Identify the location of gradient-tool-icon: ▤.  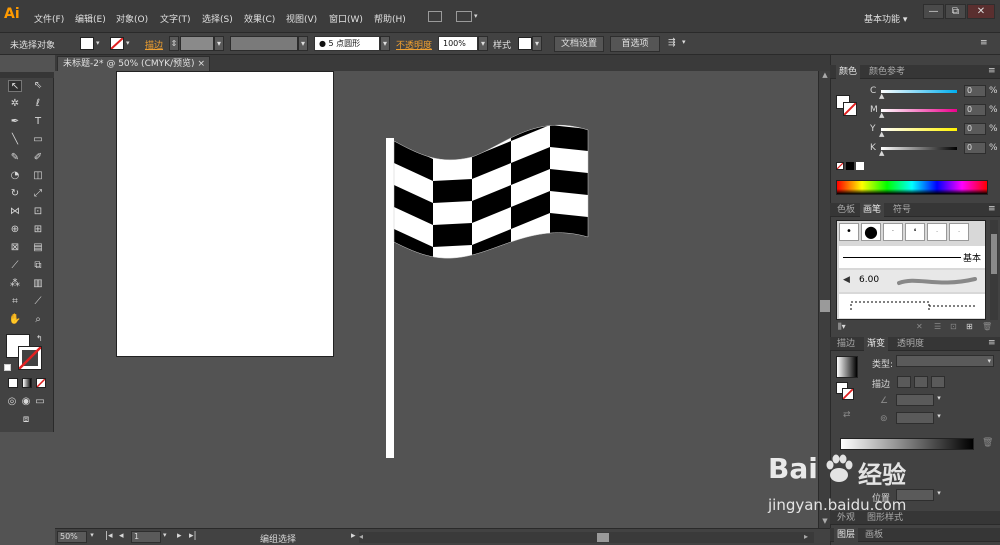
(38, 248).